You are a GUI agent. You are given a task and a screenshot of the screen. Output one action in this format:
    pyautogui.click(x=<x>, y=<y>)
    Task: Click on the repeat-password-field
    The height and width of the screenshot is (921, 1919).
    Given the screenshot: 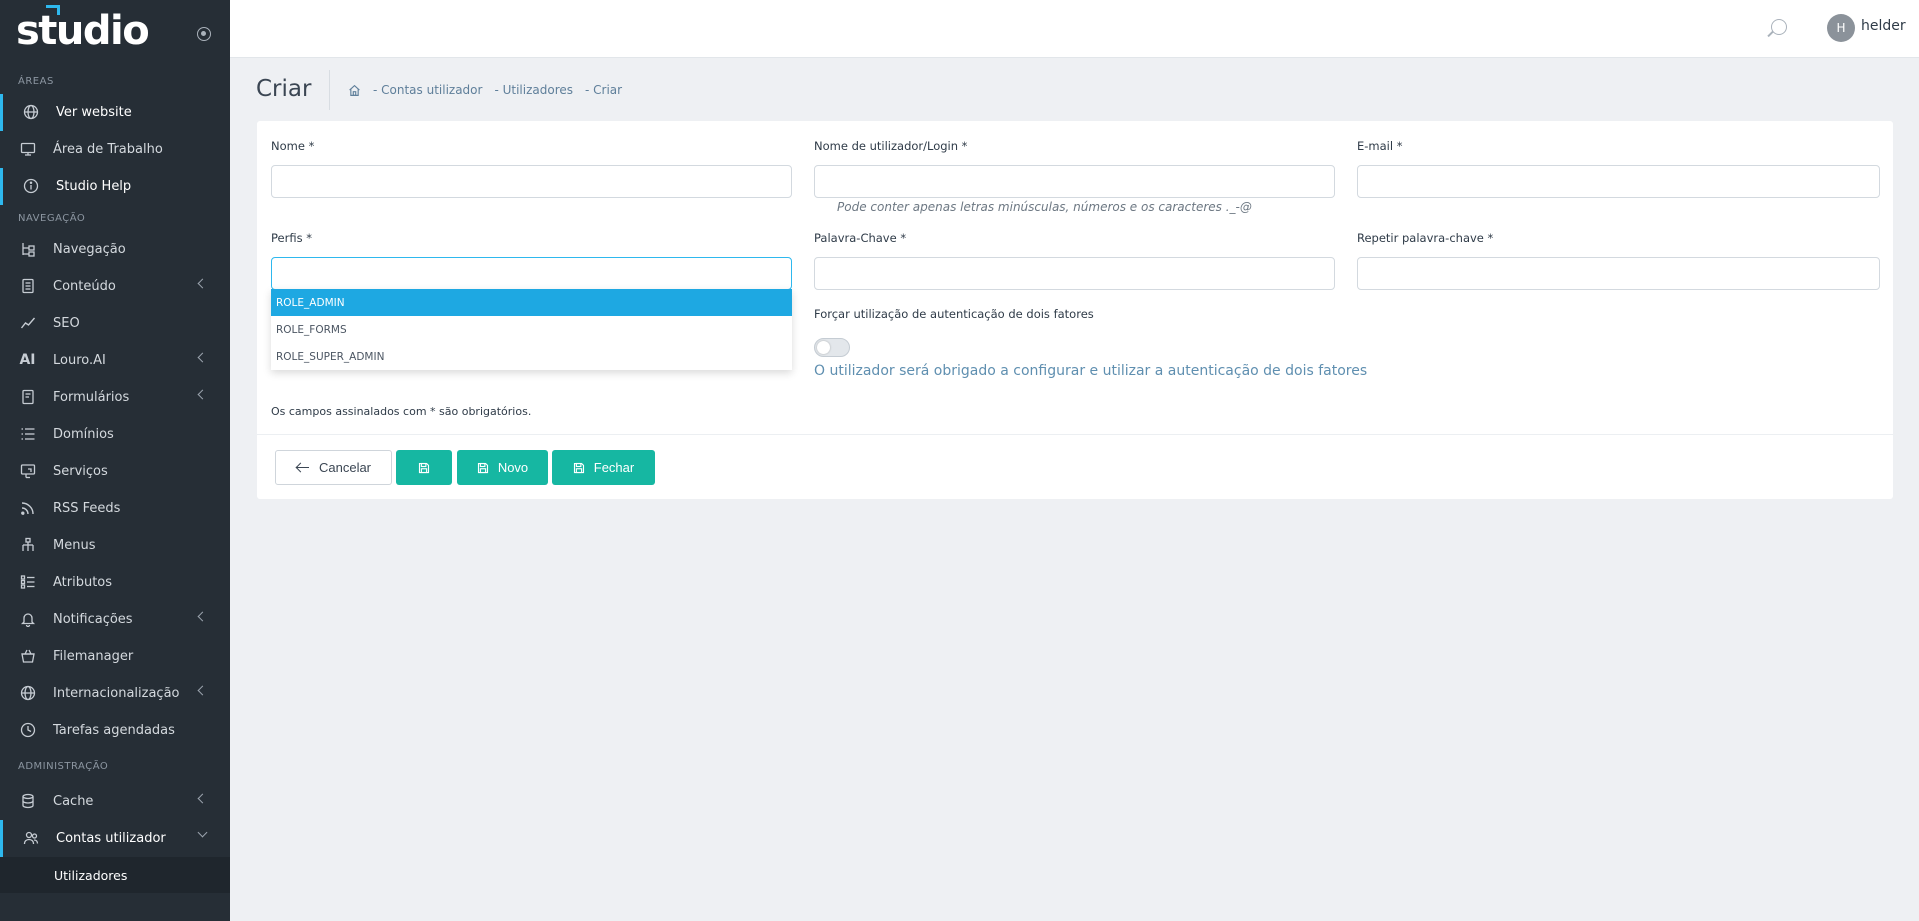 What is the action you would take?
    pyautogui.click(x=1618, y=273)
    